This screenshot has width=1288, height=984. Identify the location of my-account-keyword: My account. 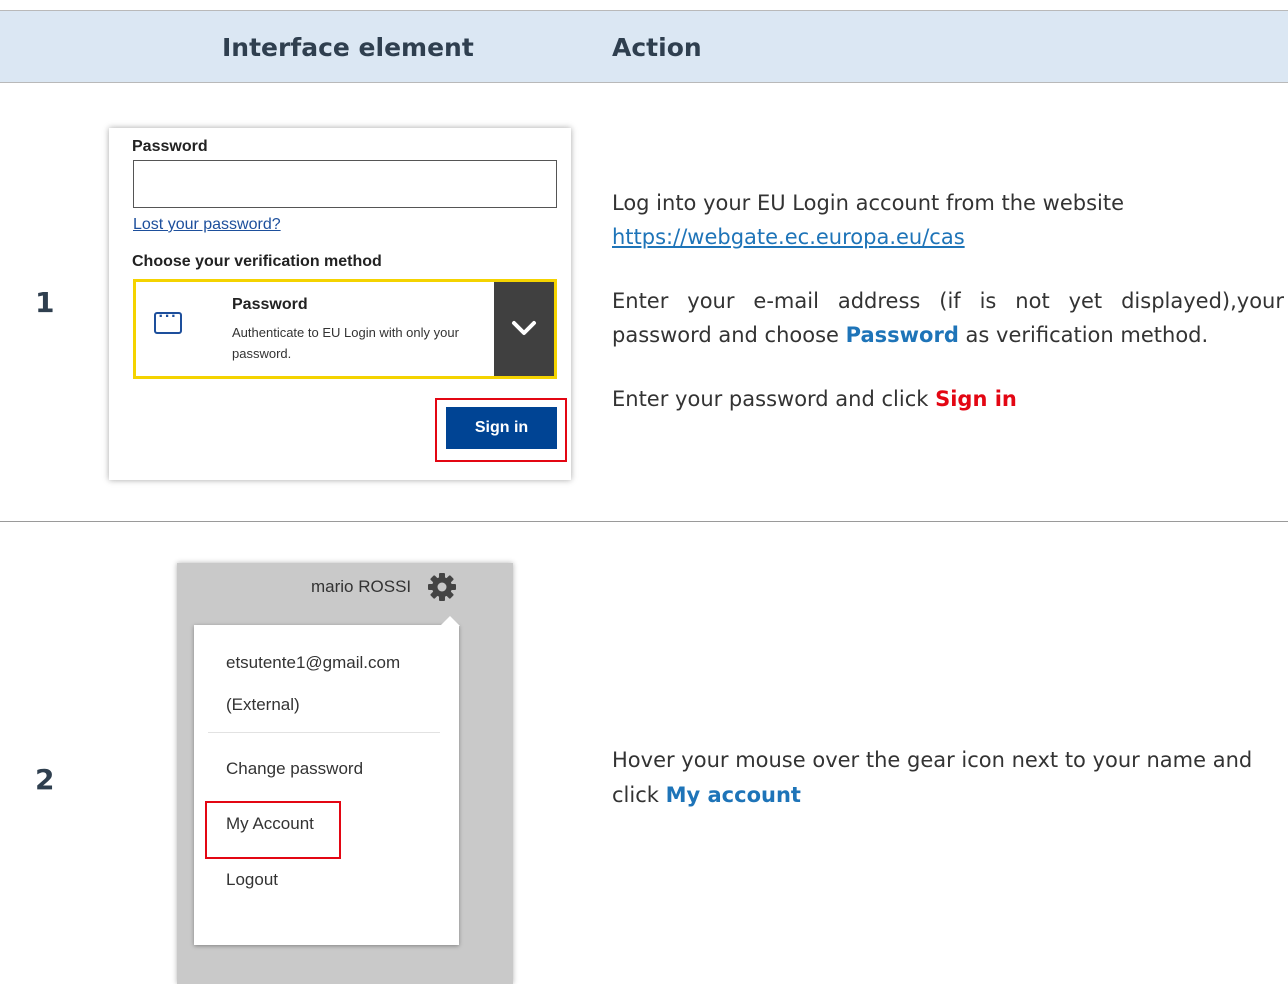
(733, 795).